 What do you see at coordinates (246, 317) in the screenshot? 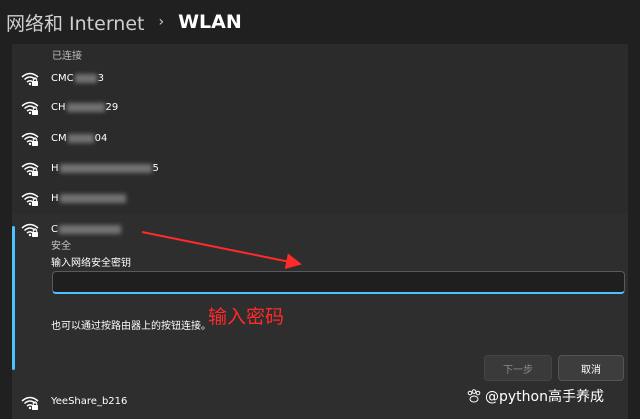
I see `annotation-text: 输入密码` at bounding box center [246, 317].